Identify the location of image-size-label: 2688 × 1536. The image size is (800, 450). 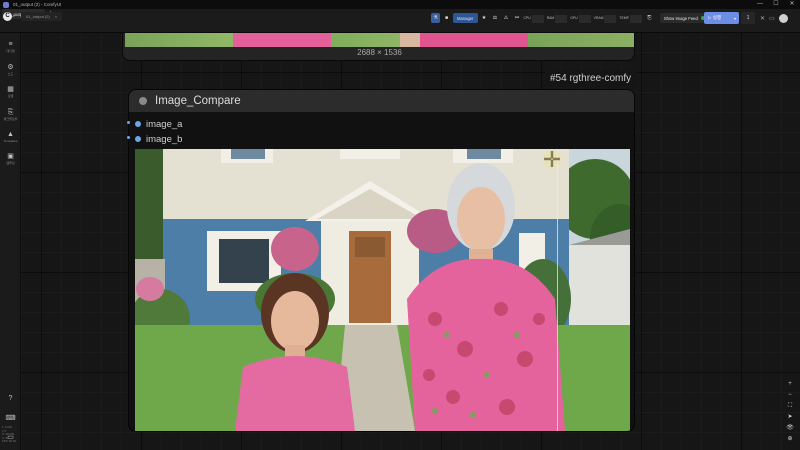
(379, 52).